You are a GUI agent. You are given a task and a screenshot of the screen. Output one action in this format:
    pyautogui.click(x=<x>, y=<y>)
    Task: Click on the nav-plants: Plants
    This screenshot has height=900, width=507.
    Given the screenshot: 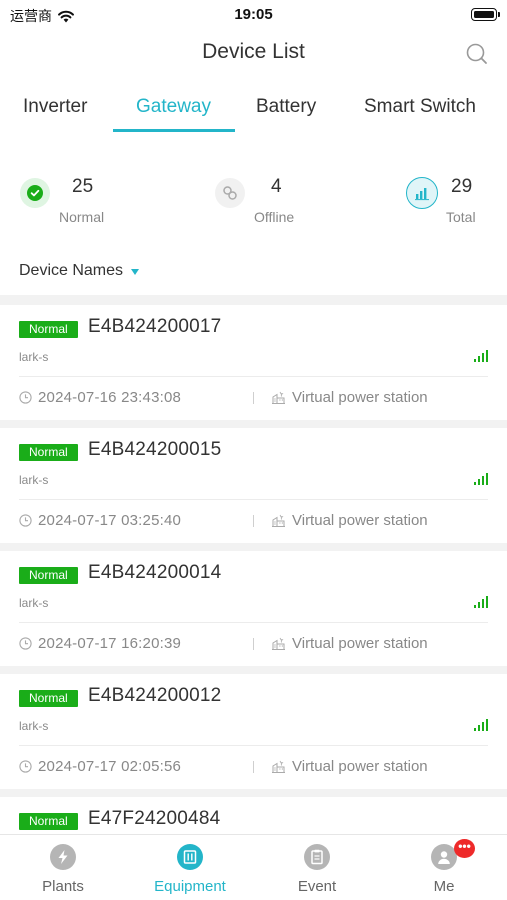 What is the action you would take?
    pyautogui.click(x=63, y=867)
    